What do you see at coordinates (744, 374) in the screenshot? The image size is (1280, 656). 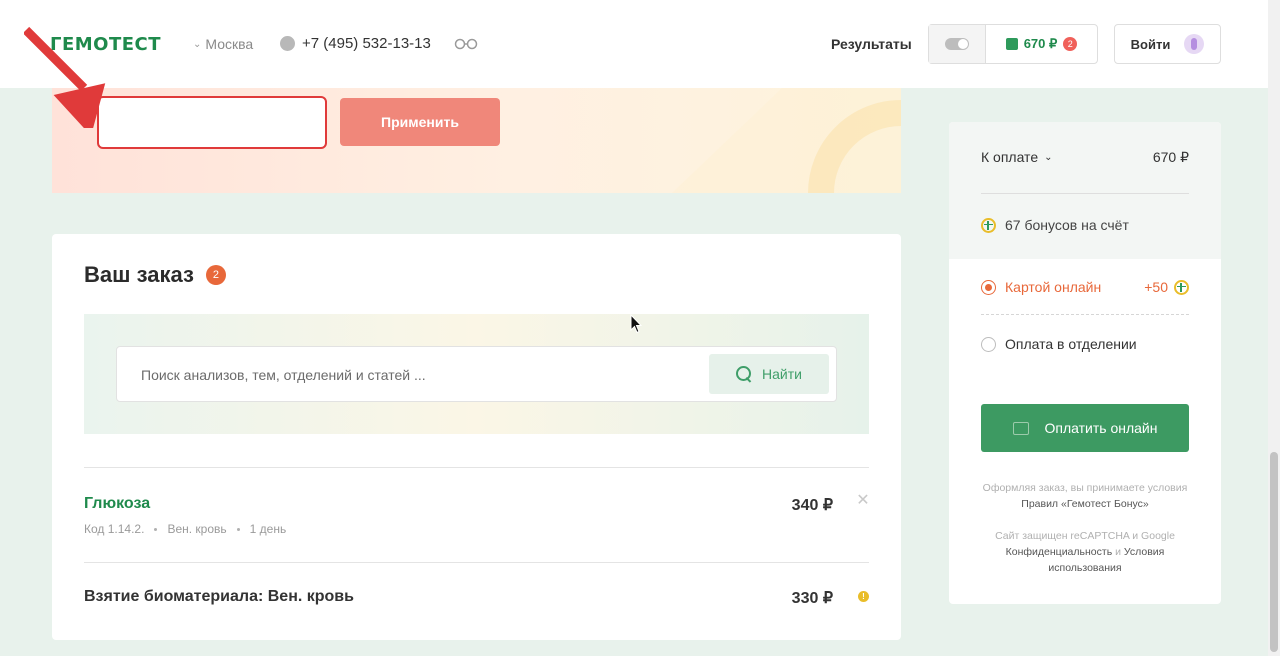 I see `search-icon` at bounding box center [744, 374].